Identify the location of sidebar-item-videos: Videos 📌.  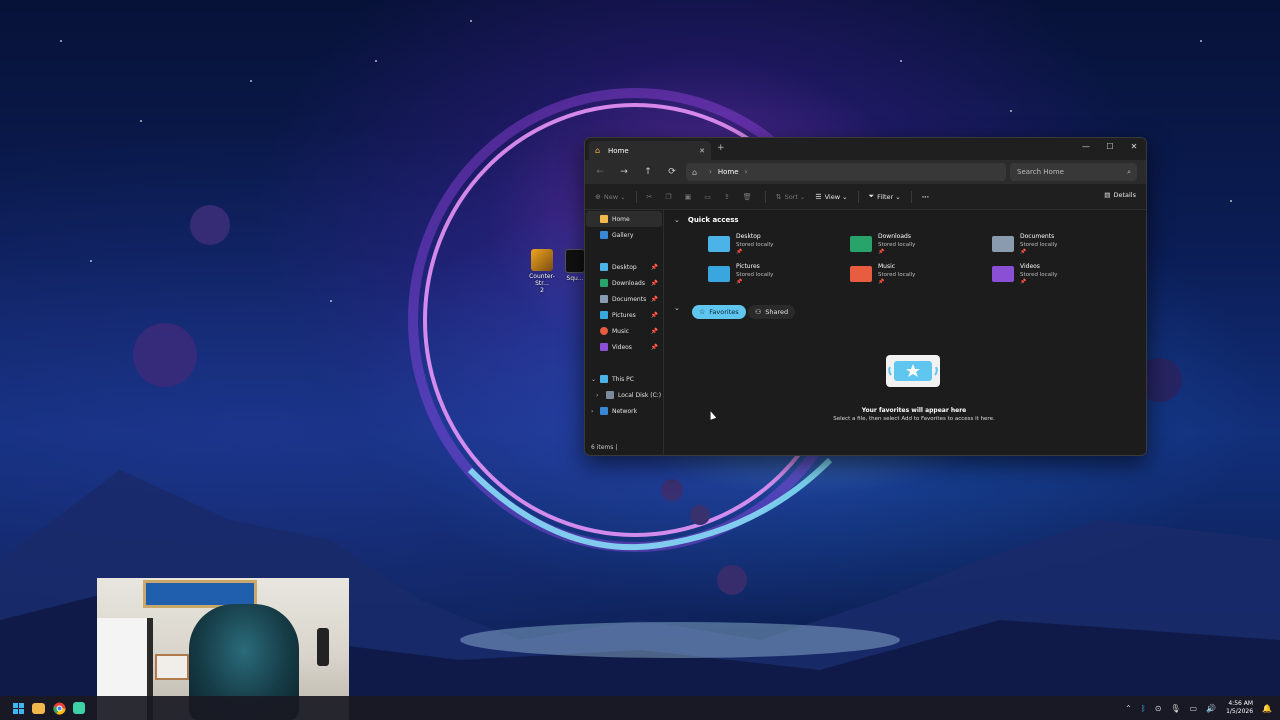
(624, 347).